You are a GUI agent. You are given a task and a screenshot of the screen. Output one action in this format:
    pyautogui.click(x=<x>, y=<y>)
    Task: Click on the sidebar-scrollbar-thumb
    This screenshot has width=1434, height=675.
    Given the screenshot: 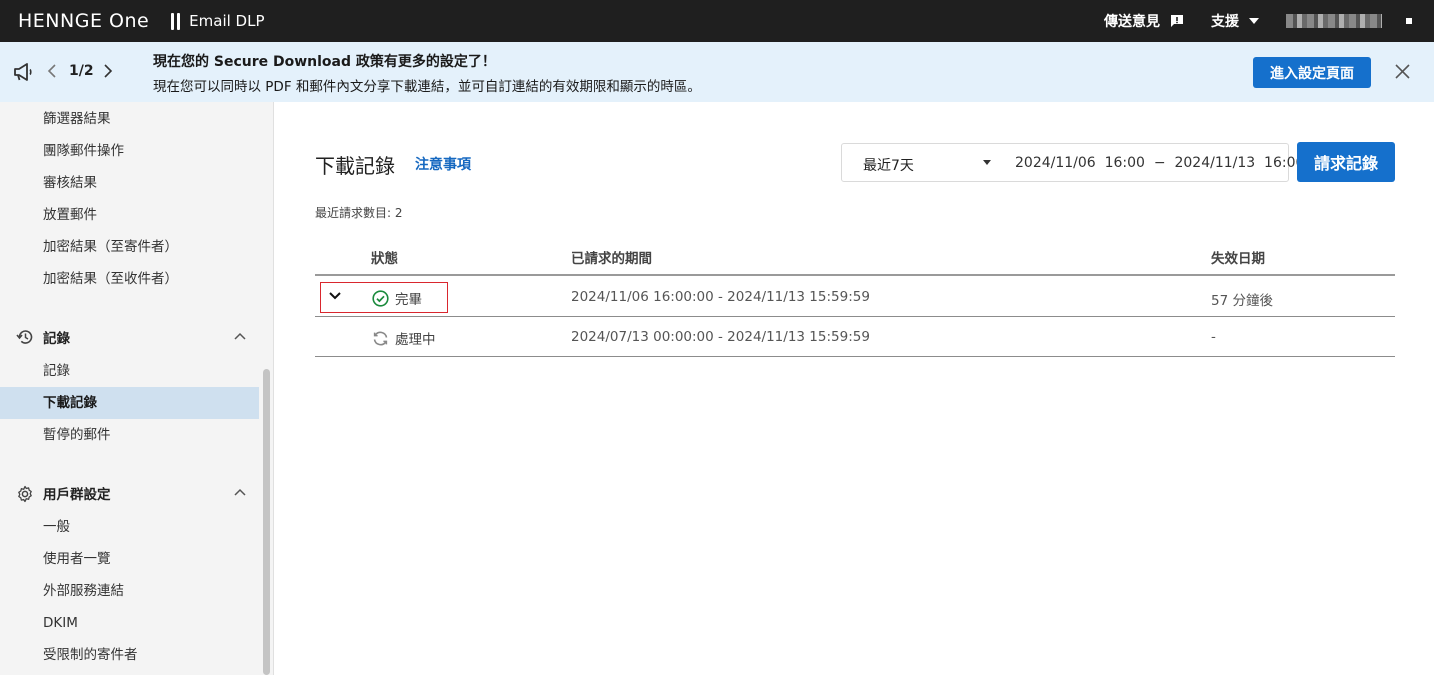 What is the action you would take?
    pyautogui.click(x=266, y=522)
    